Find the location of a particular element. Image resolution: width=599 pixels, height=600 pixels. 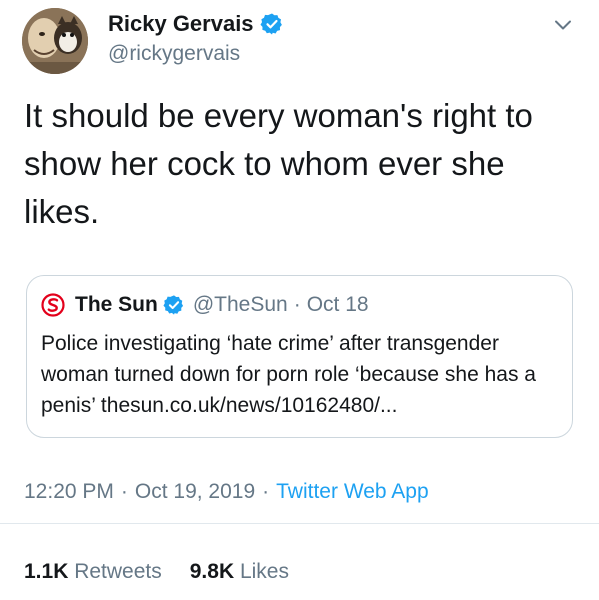

author-display-name: Ricky Gervais is located at coordinates (181, 24).